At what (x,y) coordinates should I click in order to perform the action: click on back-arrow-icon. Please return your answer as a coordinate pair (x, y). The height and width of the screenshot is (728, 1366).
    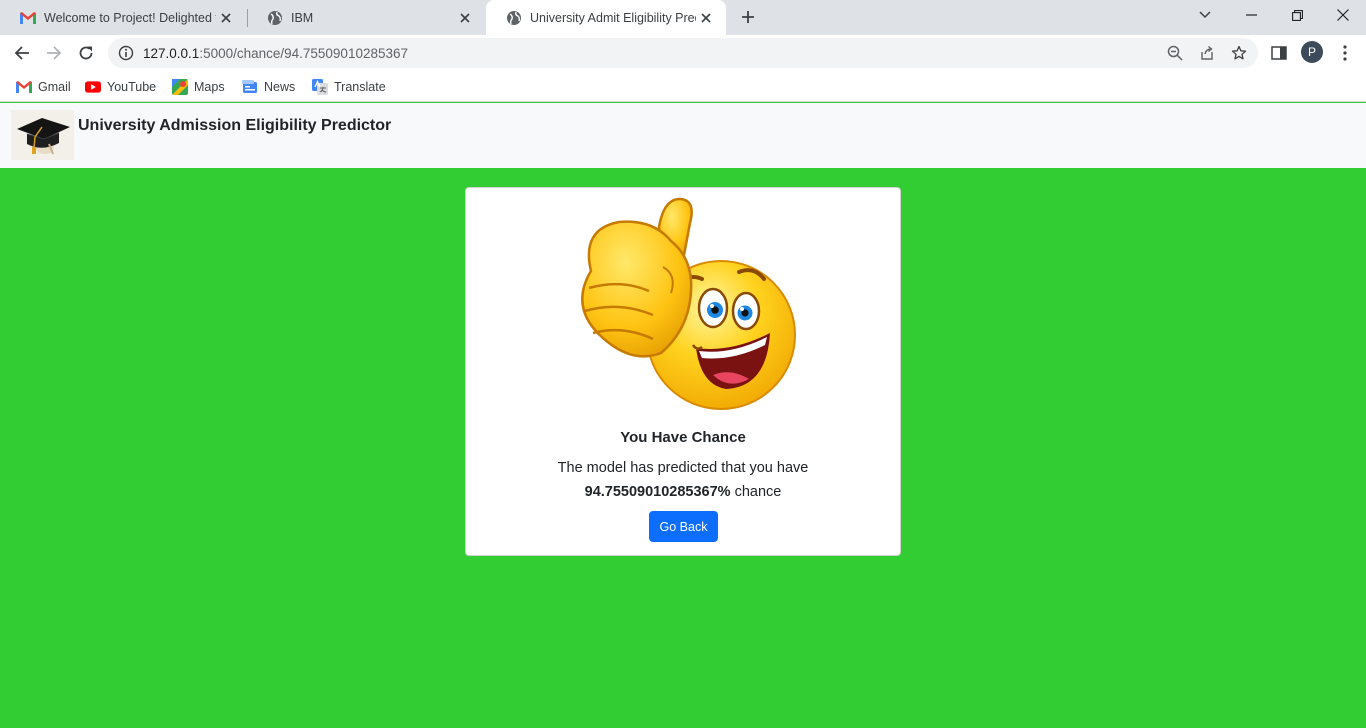
    Looking at the image, I should click on (22, 53).